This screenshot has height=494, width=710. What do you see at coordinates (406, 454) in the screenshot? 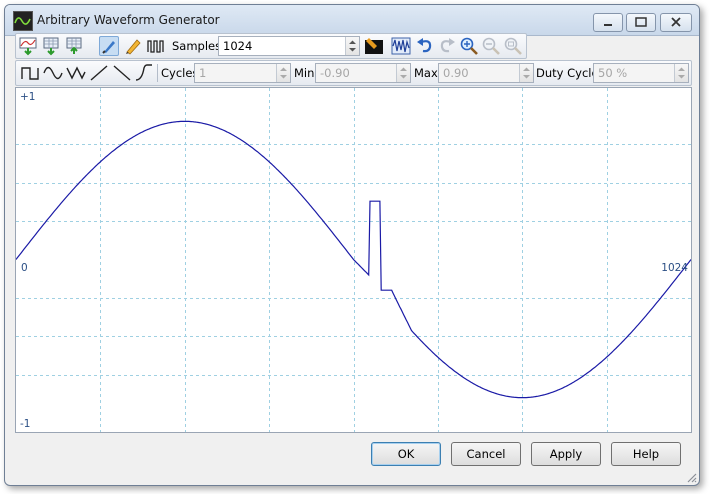
I see `ok-button: OK` at bounding box center [406, 454].